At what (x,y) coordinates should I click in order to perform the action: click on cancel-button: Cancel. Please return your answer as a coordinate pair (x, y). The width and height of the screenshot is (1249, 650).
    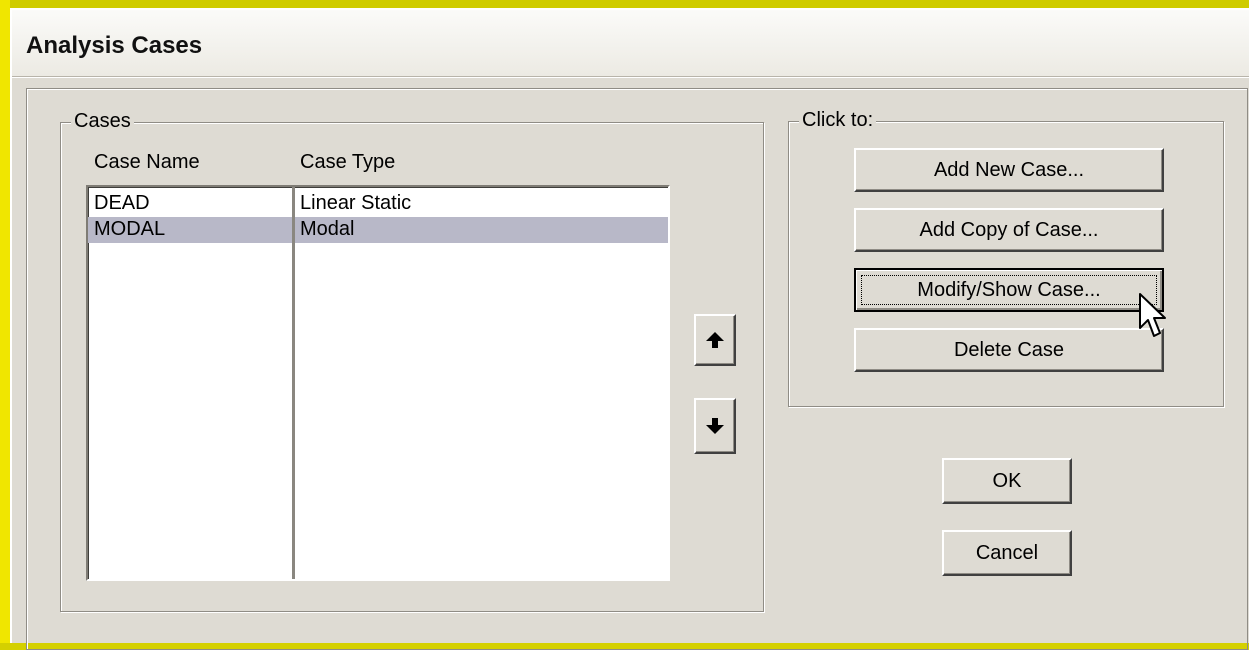
    Looking at the image, I should click on (1007, 553).